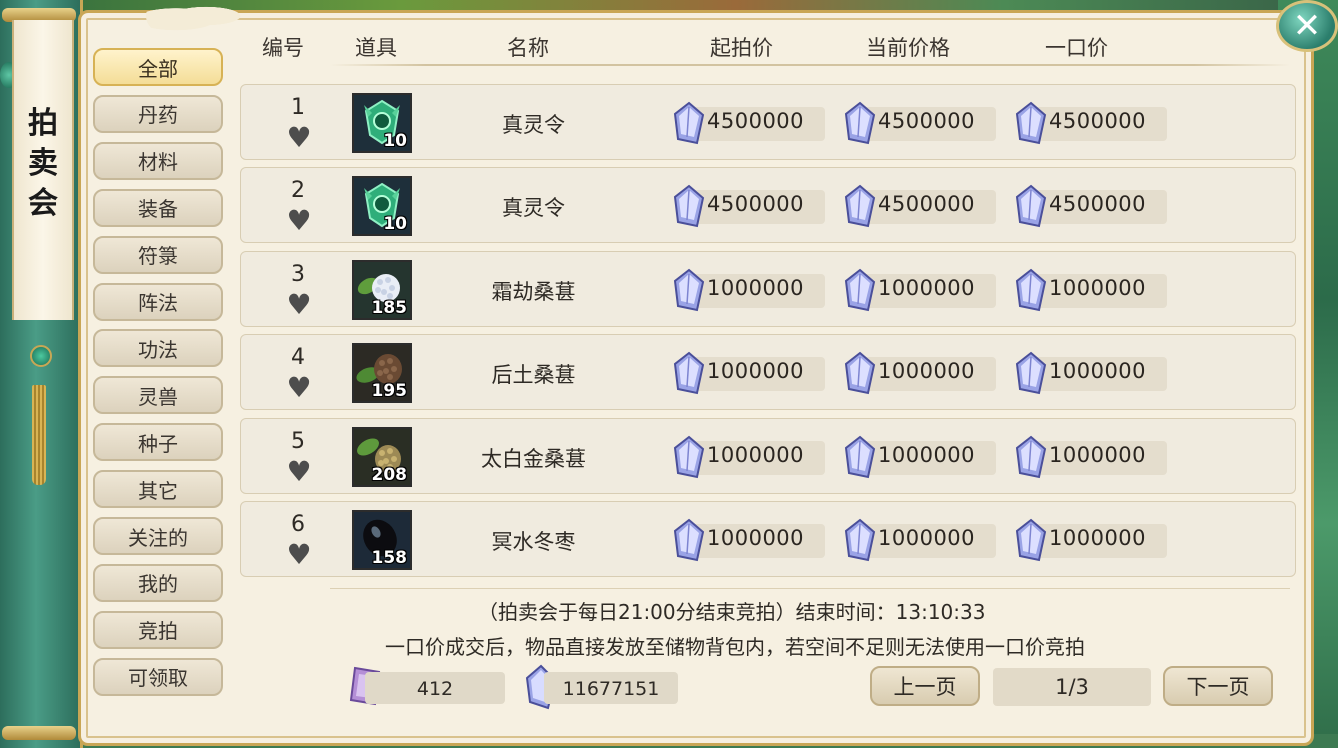  I want to click on buyout-price-value: 4500000, so click(1098, 204).